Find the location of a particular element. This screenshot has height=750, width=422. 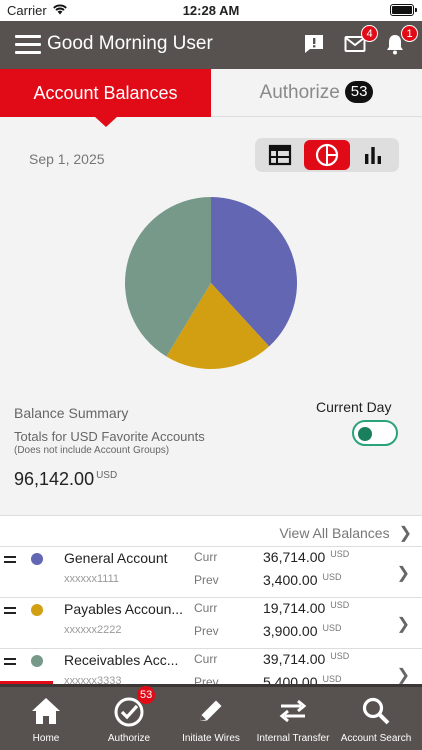

nav-authorize: 53 Authorize is located at coordinates (129, 718).